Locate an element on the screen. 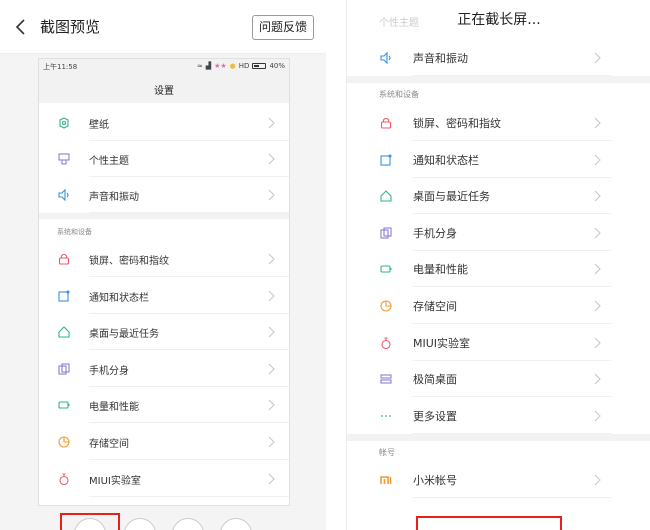 This screenshot has width=650, height=530. mi-icon is located at coordinates (386, 480).